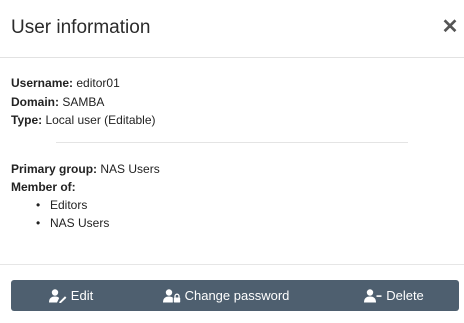  Describe the element at coordinates (72, 225) in the screenshot. I see `list-item: NAS Users` at that location.